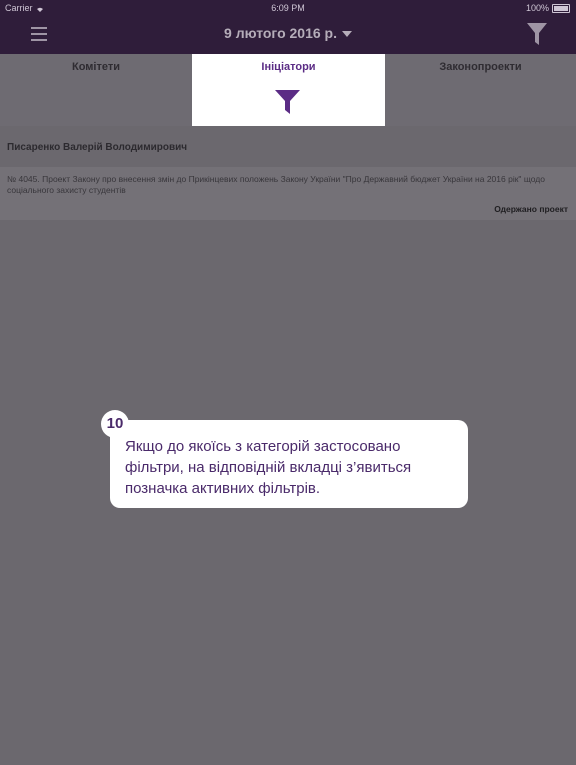 Image resolution: width=576 pixels, height=765 pixels. Describe the element at coordinates (115, 424) in the screenshot. I see `callout-number: 10` at that location.